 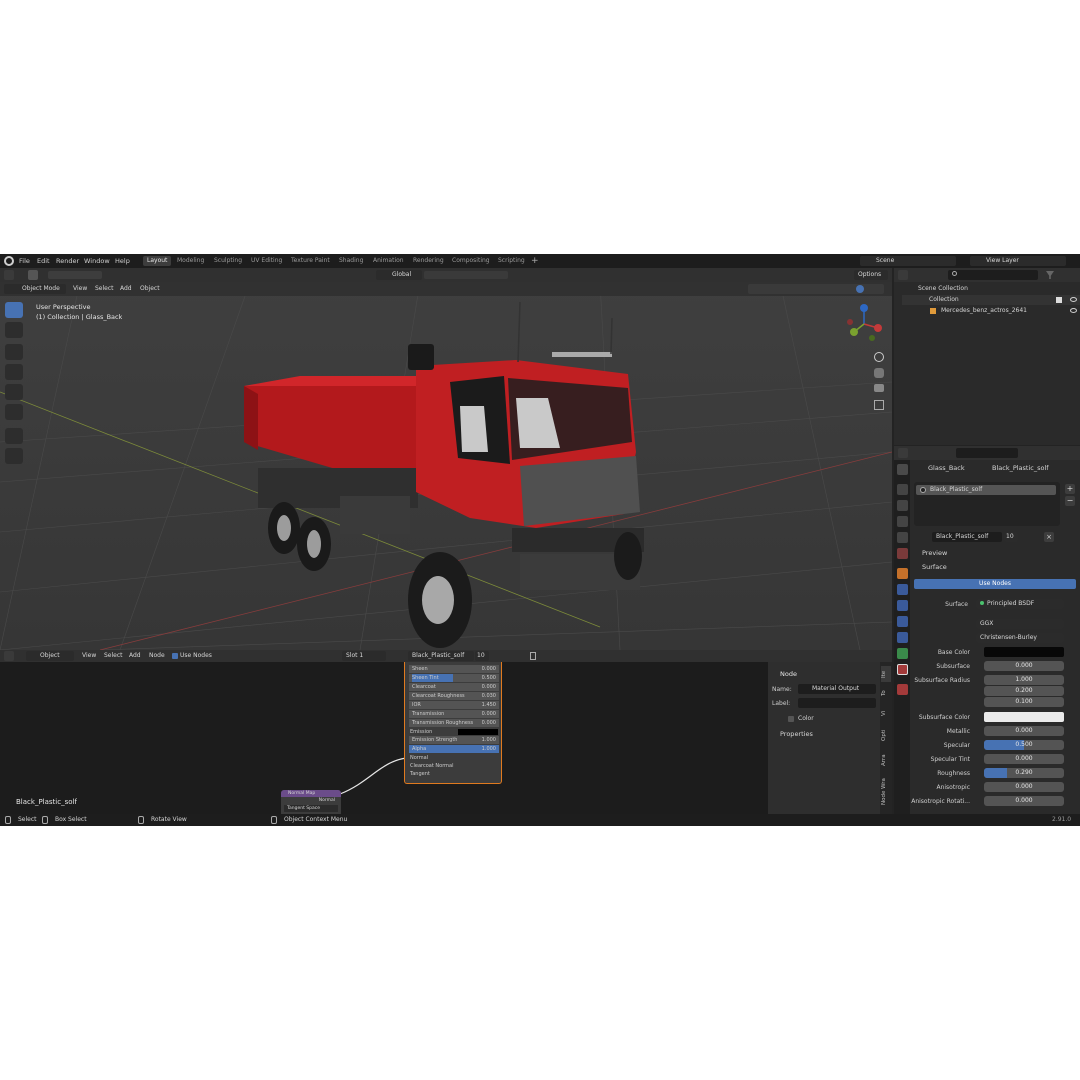 What do you see at coordinates (902, 521) in the screenshot?
I see `view-layer-tab-icon` at bounding box center [902, 521].